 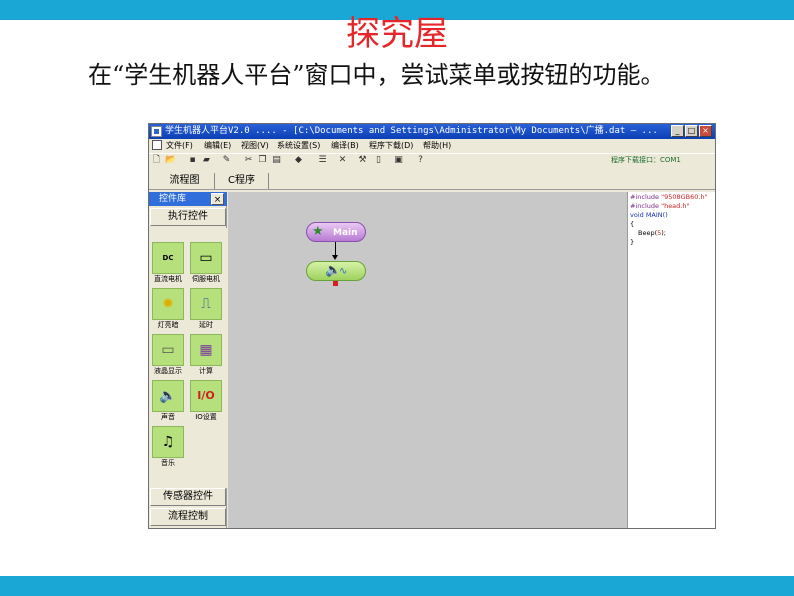 What do you see at coordinates (298, 160) in the screenshot?
I see `tag-icon: ◆` at bounding box center [298, 160].